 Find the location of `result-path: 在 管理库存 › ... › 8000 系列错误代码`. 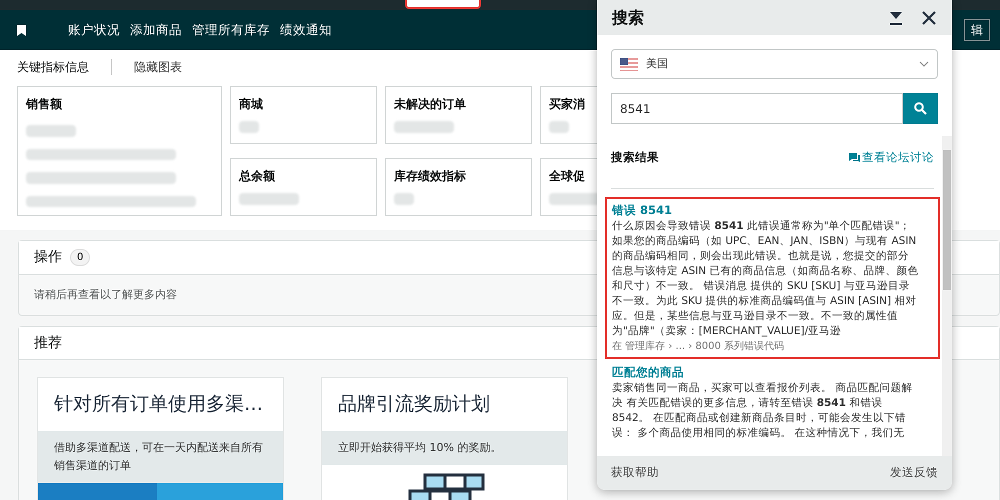

result-path: 在 管理库存 › ... › 8000 系列错误代码 is located at coordinates (699, 347).